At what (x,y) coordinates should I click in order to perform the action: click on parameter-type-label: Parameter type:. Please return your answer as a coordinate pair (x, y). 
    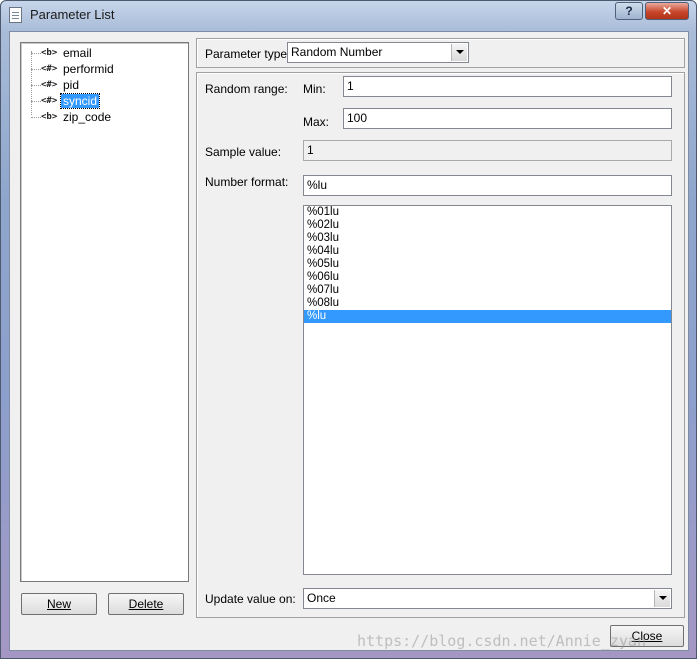
    Looking at the image, I should click on (248, 54).